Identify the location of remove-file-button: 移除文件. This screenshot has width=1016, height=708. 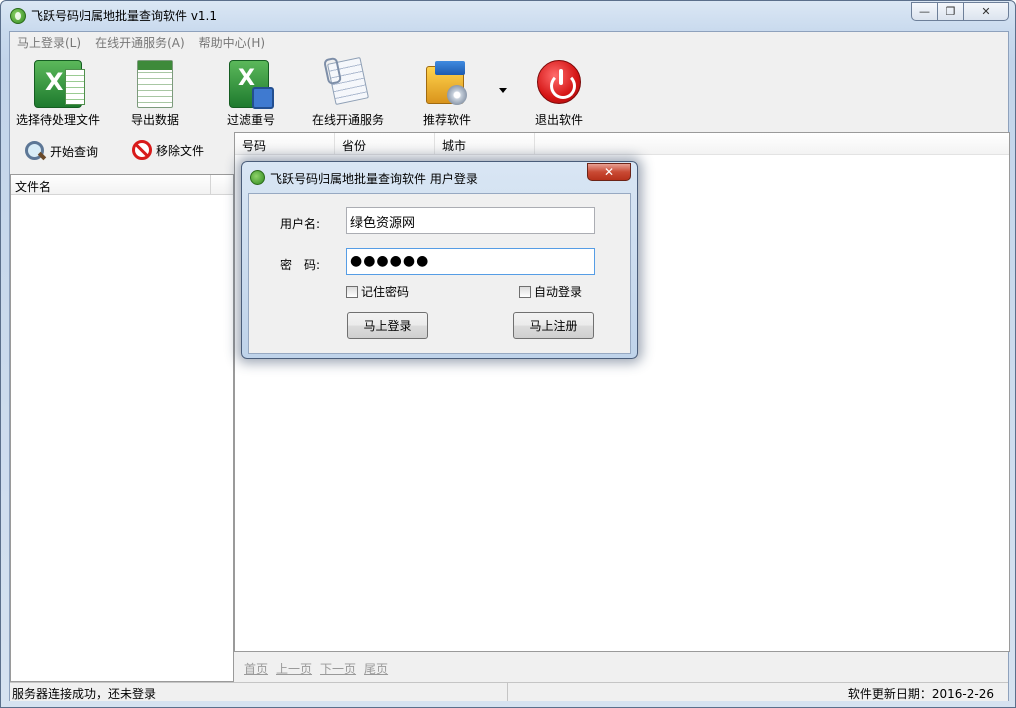
(168, 150).